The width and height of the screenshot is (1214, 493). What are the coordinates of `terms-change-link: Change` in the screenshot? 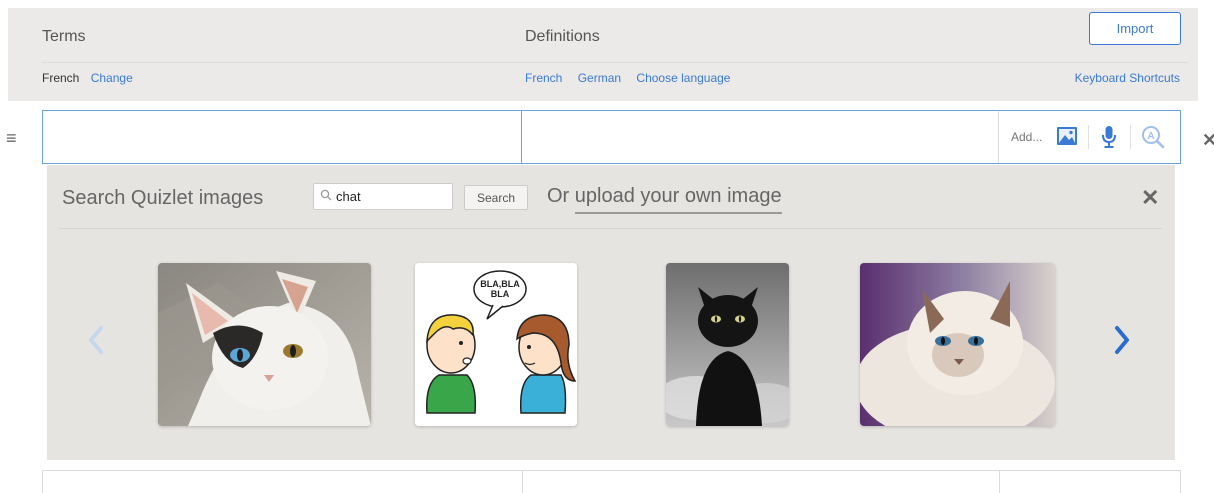 It's located at (112, 78).